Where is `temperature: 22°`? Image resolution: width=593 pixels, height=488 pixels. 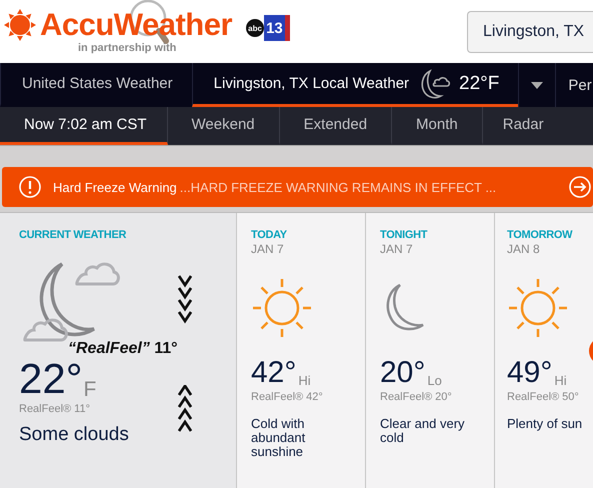
temperature: 22° is located at coordinates (51, 379).